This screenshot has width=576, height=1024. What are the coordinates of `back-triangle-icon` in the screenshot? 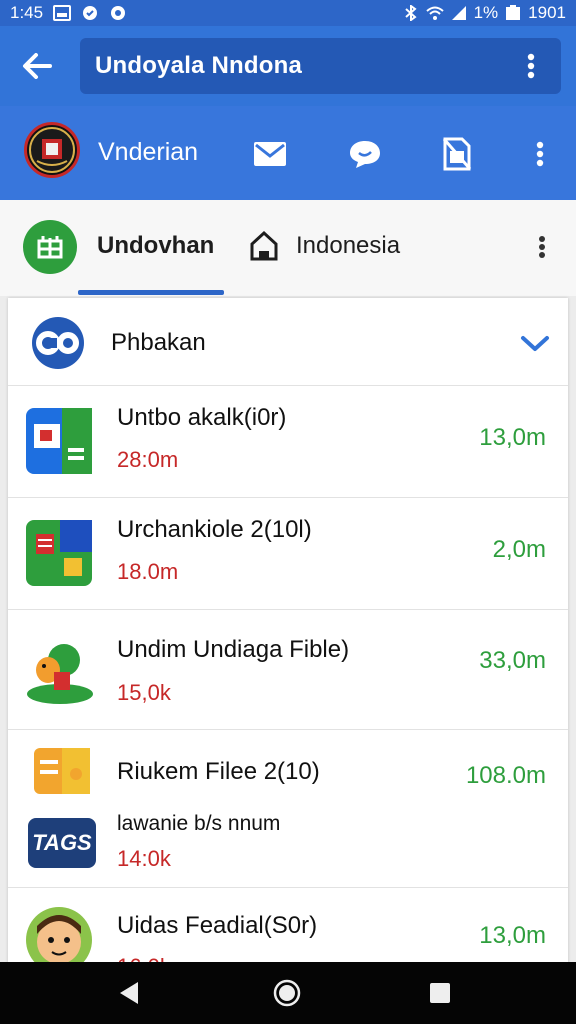 It's located at (129, 993).